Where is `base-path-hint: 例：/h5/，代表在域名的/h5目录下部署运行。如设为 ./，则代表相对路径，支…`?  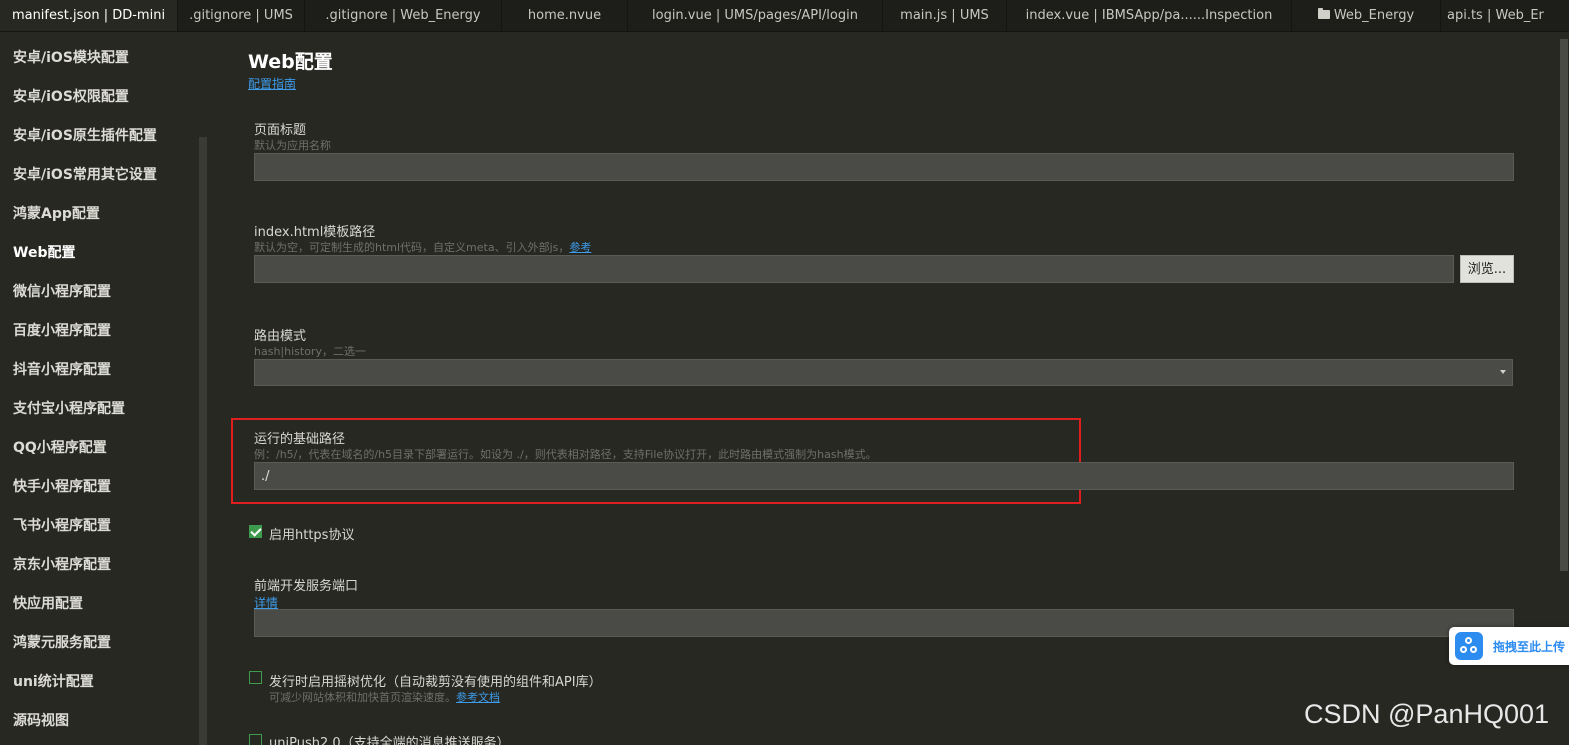
base-path-hint: 例：/h5/，代表在域名的/h5目录下部署运行。如设为 ./，则代表相对路径，支… is located at coordinates (565, 454).